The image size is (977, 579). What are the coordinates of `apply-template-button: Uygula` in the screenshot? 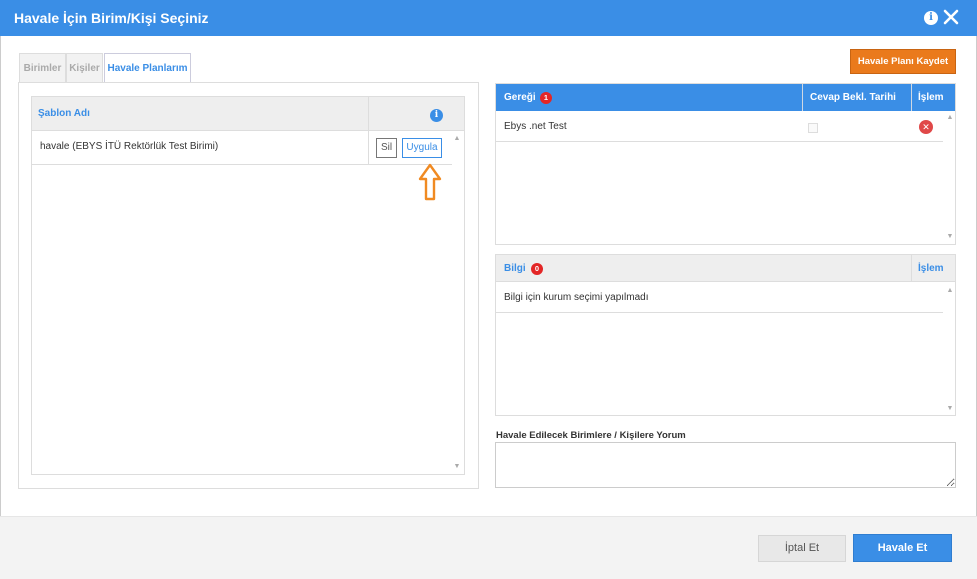 It's located at (422, 148).